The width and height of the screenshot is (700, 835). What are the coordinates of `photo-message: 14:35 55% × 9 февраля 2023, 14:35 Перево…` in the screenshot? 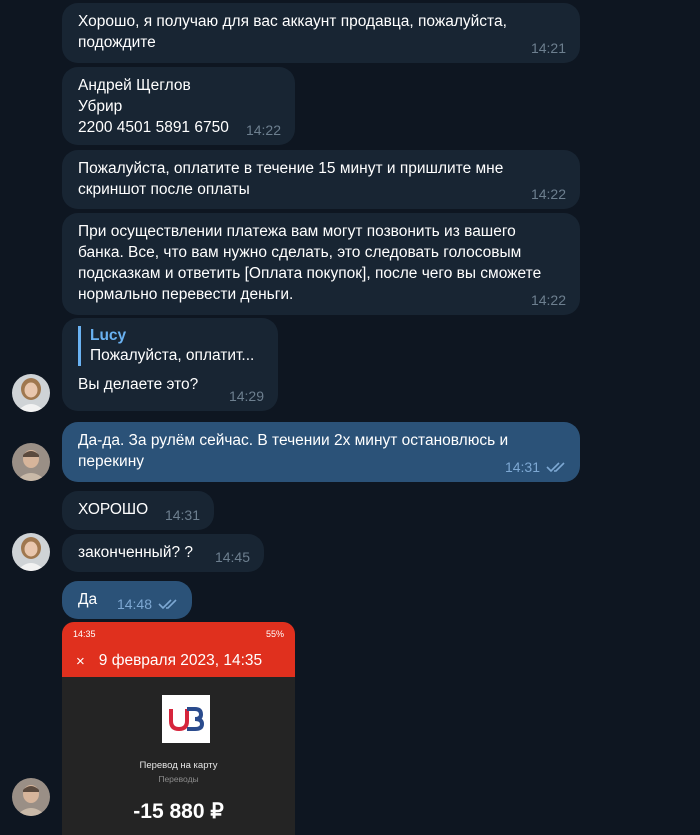 It's located at (178, 728).